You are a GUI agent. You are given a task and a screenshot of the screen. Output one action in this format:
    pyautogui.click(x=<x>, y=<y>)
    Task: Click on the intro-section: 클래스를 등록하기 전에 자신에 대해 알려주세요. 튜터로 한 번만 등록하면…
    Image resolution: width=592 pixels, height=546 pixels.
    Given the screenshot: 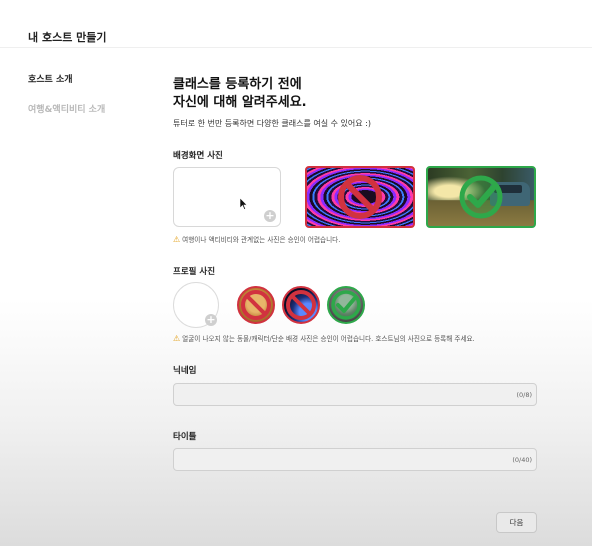 What is the action you would take?
    pyautogui.click(x=358, y=102)
    